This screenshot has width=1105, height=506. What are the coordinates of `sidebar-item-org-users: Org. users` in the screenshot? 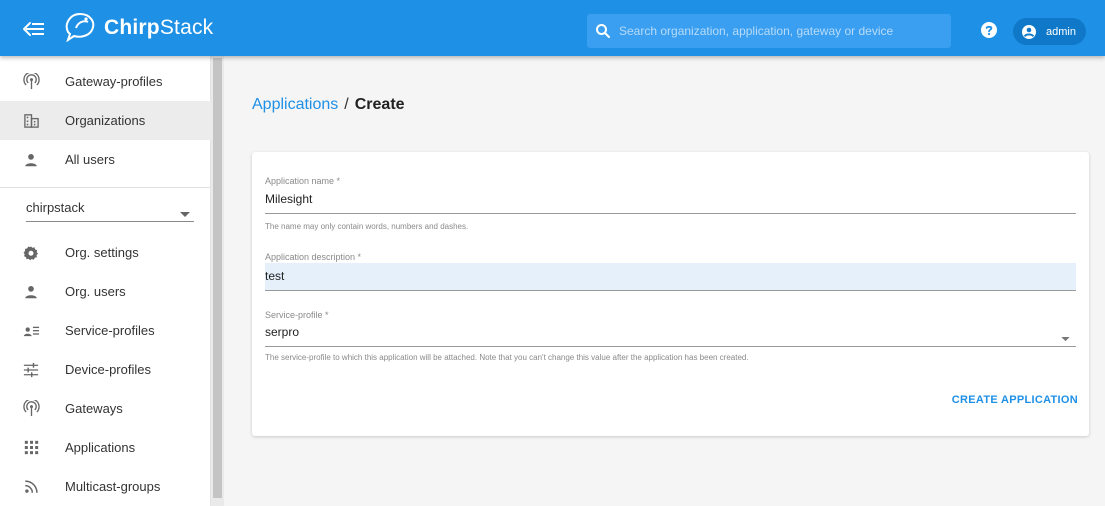 It's located at (105, 291).